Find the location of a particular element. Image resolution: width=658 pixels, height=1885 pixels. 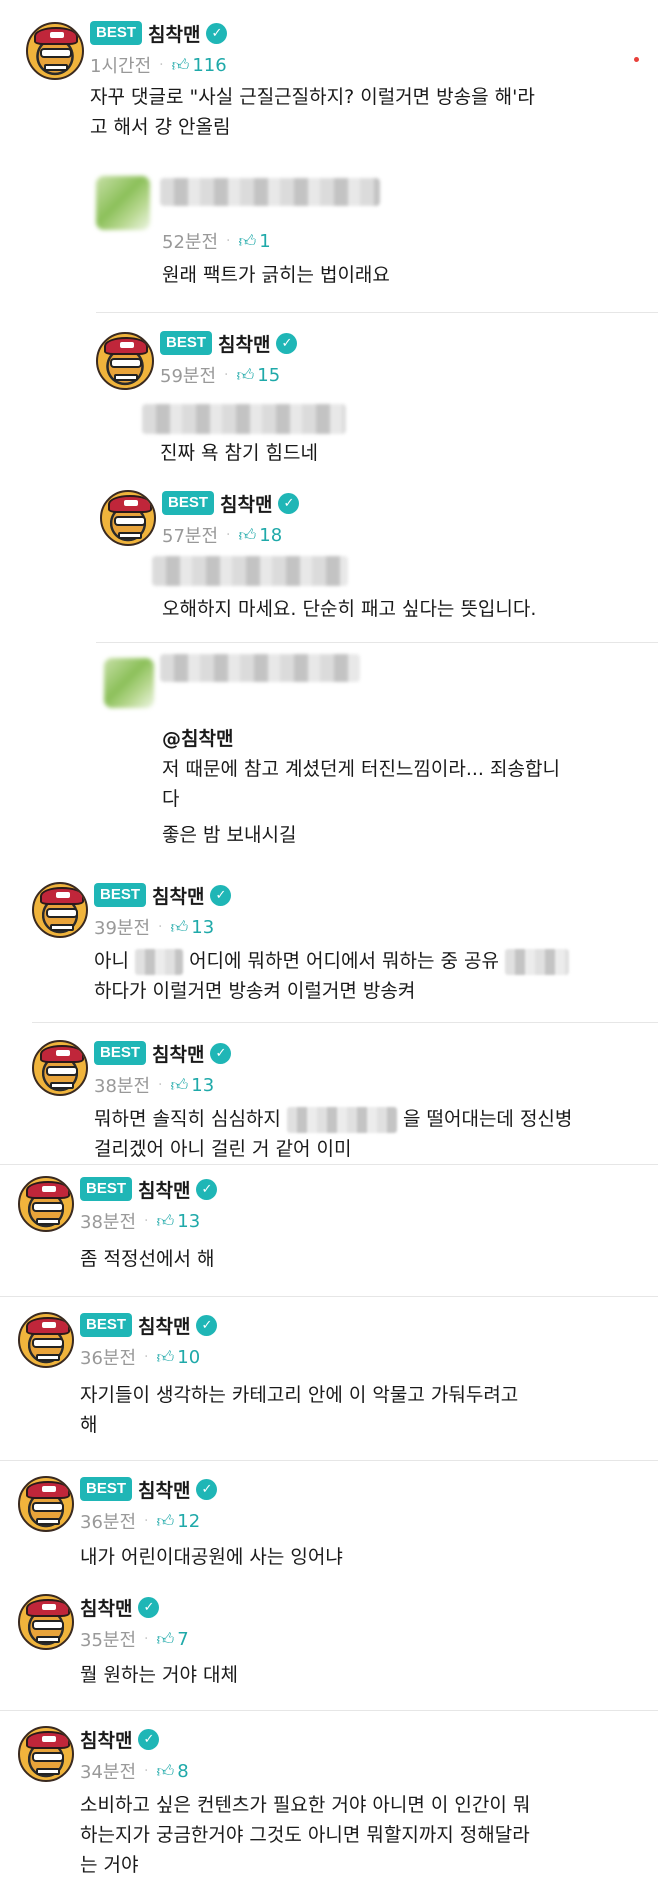

comment-time: 52분전 is located at coordinates (190, 242).